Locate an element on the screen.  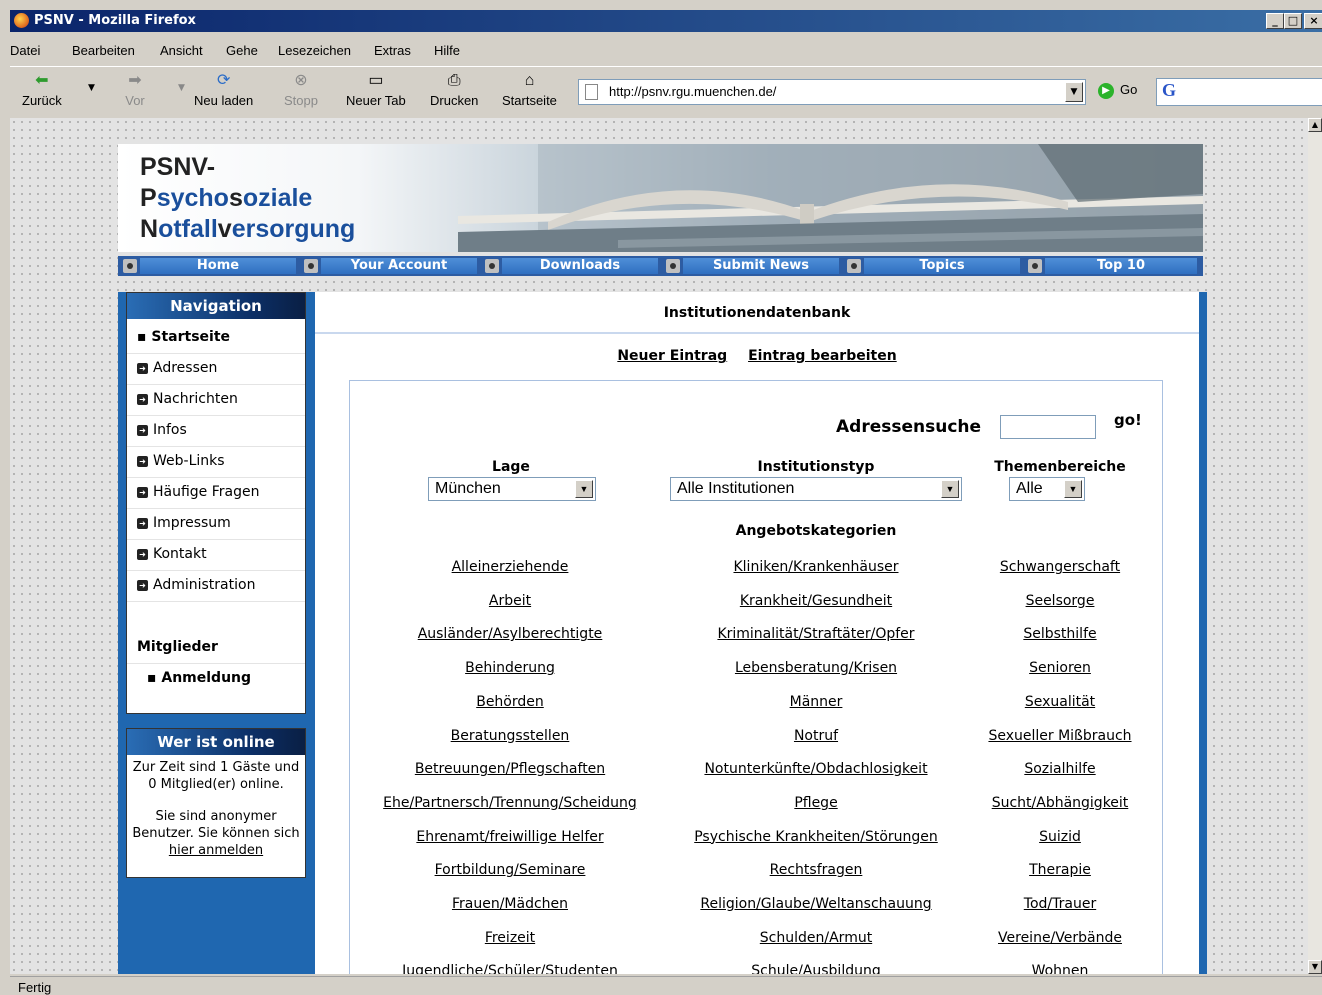
menu-bearbeiten: Bearbeiten is located at coordinates (103, 50).